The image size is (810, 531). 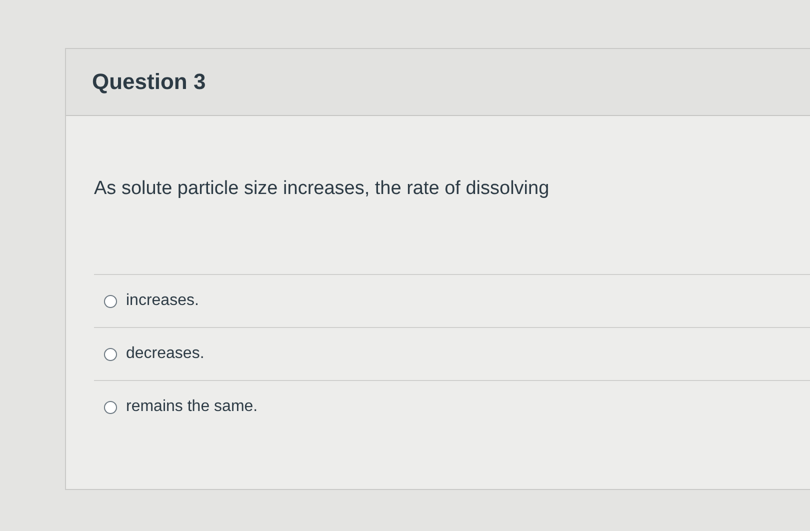 I want to click on answer-option: increases., so click(x=452, y=301).